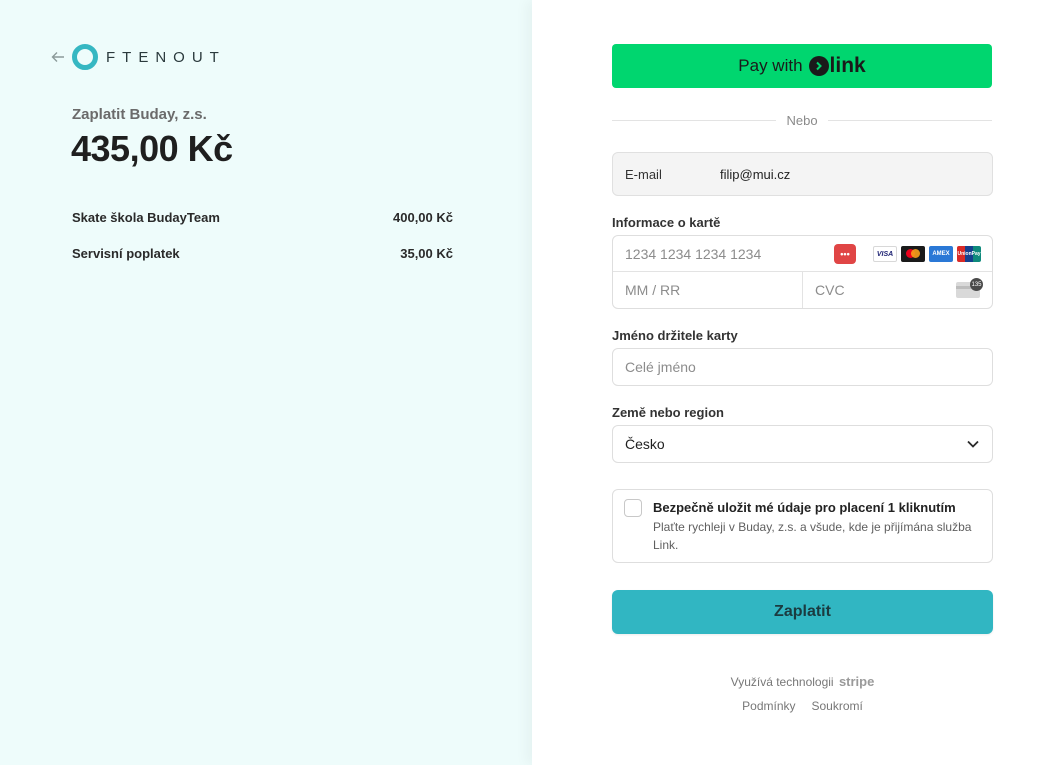 The width and height of the screenshot is (1062, 765). Describe the element at coordinates (802, 706) in the screenshot. I see `footer-links: Podmínky Soukromí` at that location.